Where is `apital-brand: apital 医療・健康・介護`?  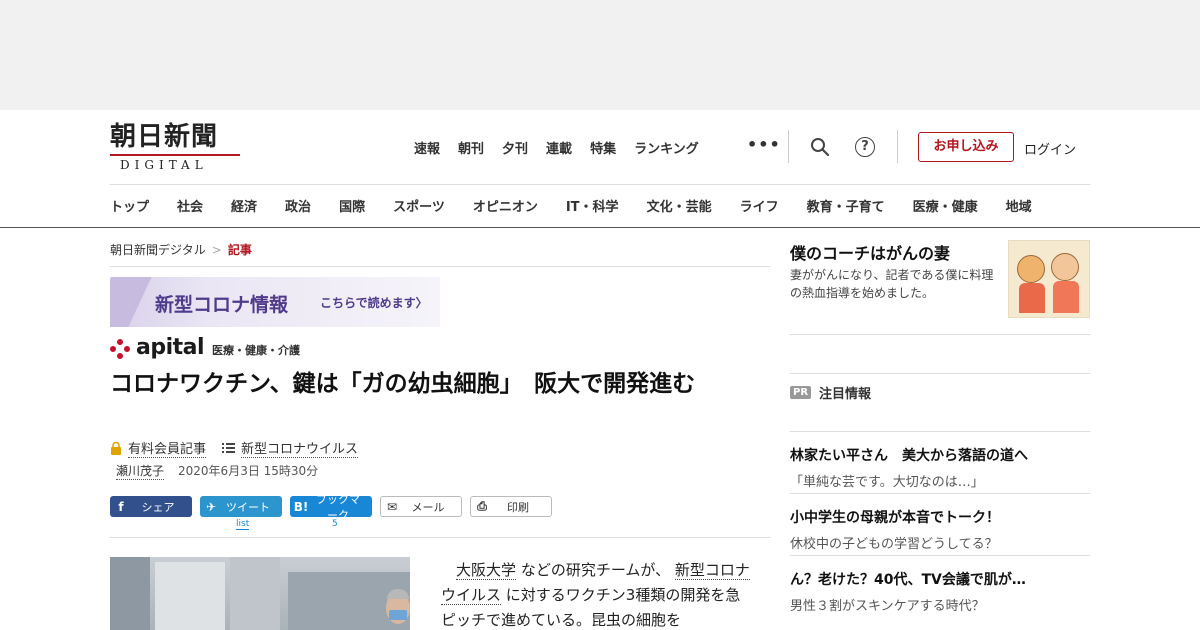
apital-brand: apital 医療・健康・介護 is located at coordinates (205, 348).